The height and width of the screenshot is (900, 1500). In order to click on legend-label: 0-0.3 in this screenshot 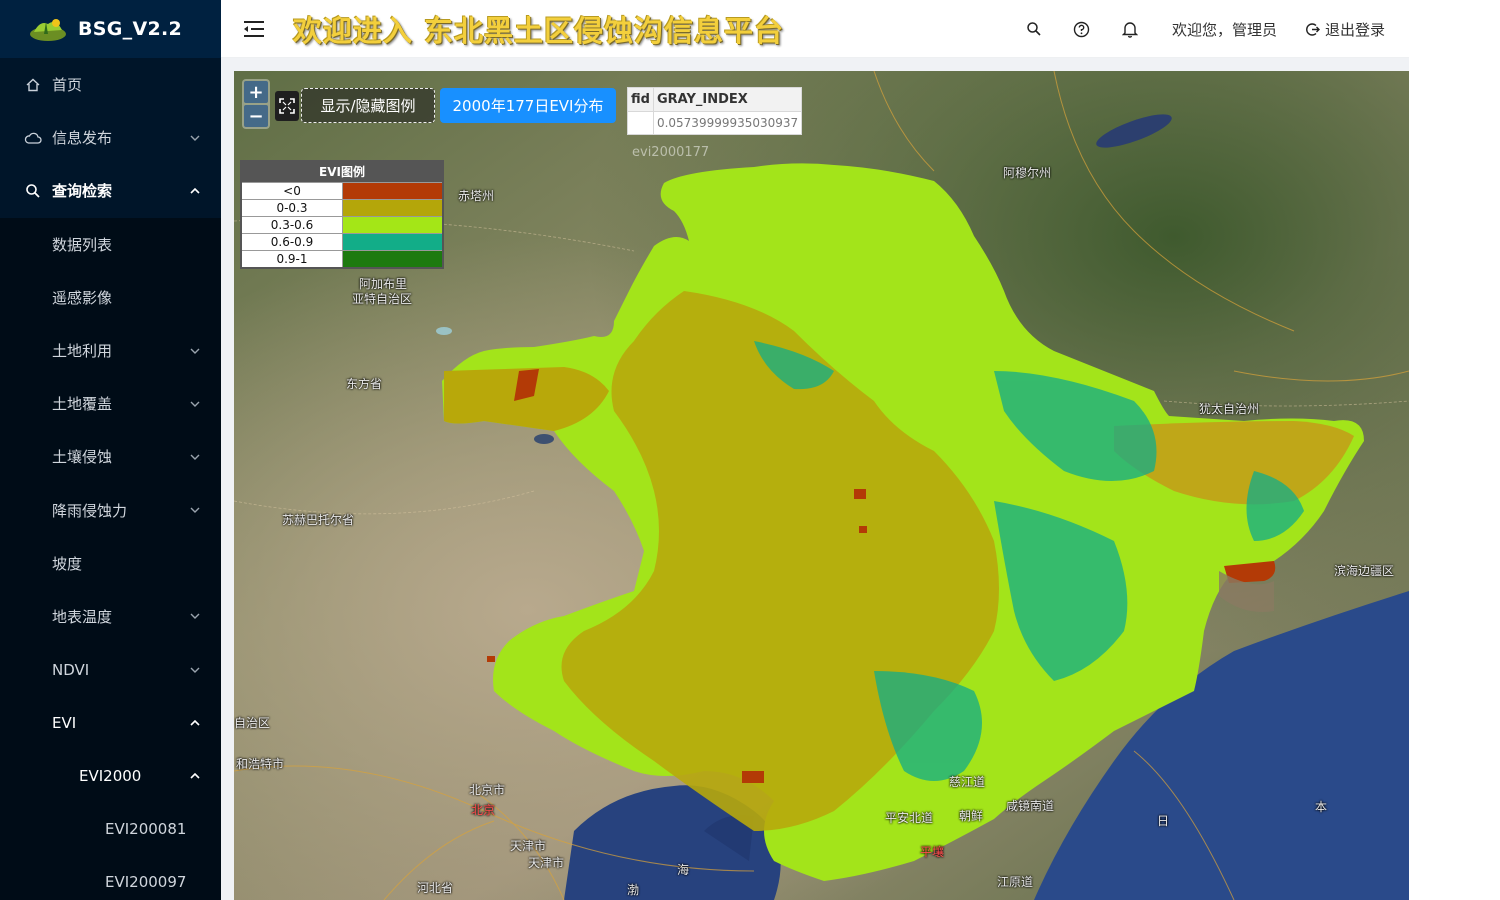, I will do `click(292, 208)`.